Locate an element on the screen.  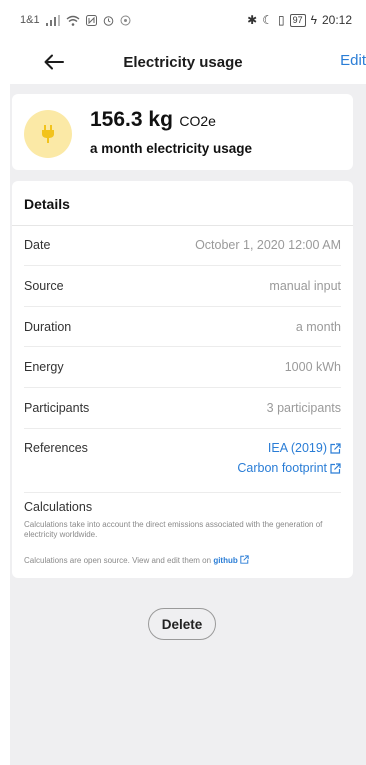
detail-label: Duration is located at coordinates (48, 326).